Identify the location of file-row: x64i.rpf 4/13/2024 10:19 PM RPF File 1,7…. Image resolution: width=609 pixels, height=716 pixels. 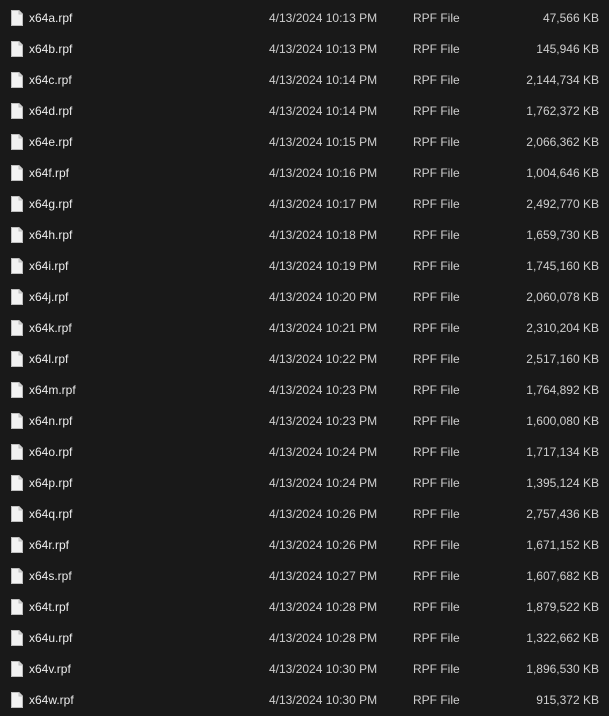
(304, 266).